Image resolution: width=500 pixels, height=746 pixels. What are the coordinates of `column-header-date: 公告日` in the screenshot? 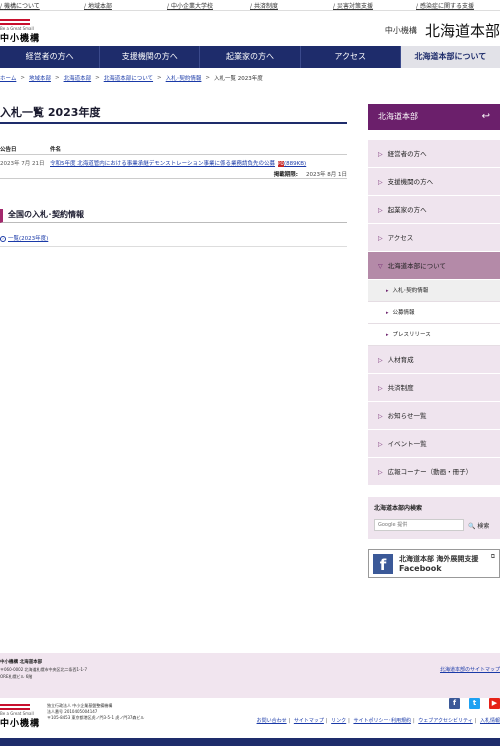 It's located at (8, 150).